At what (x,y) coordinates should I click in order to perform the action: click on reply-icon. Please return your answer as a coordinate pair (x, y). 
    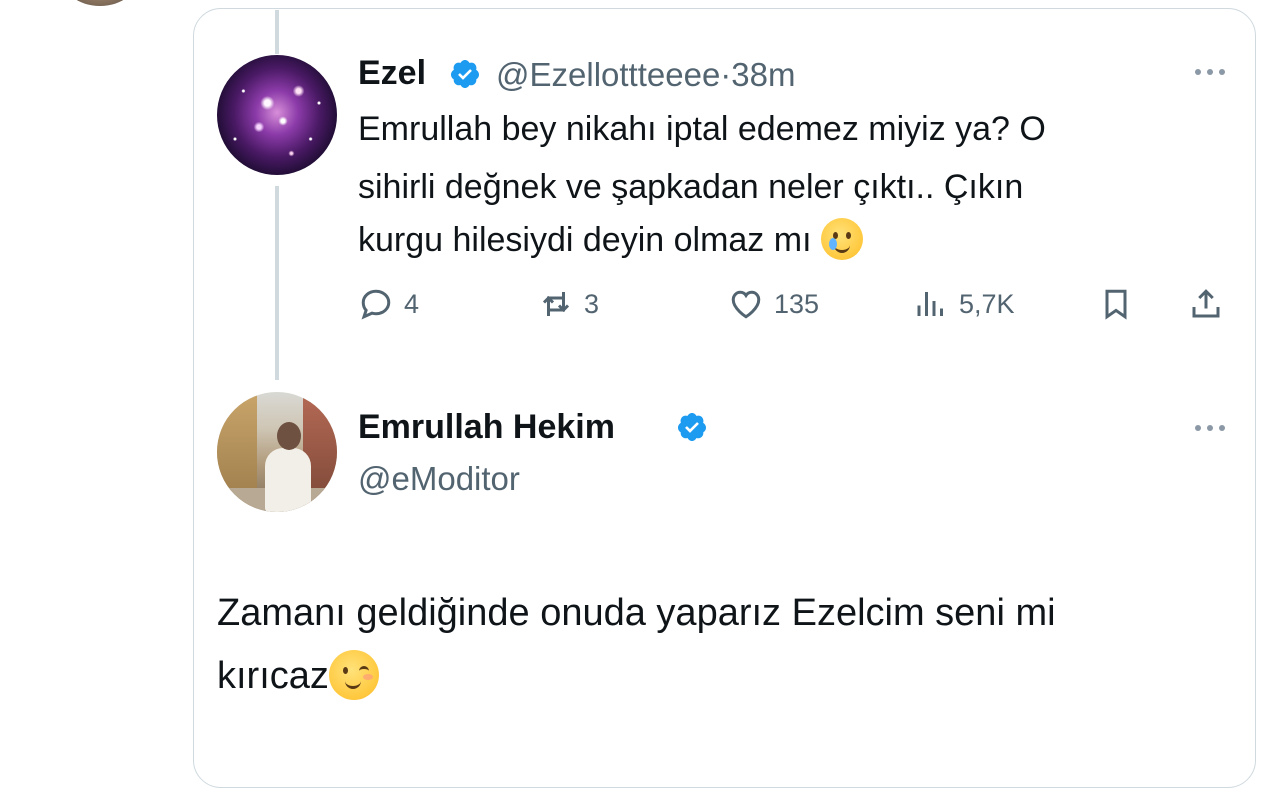
    Looking at the image, I should click on (376, 304).